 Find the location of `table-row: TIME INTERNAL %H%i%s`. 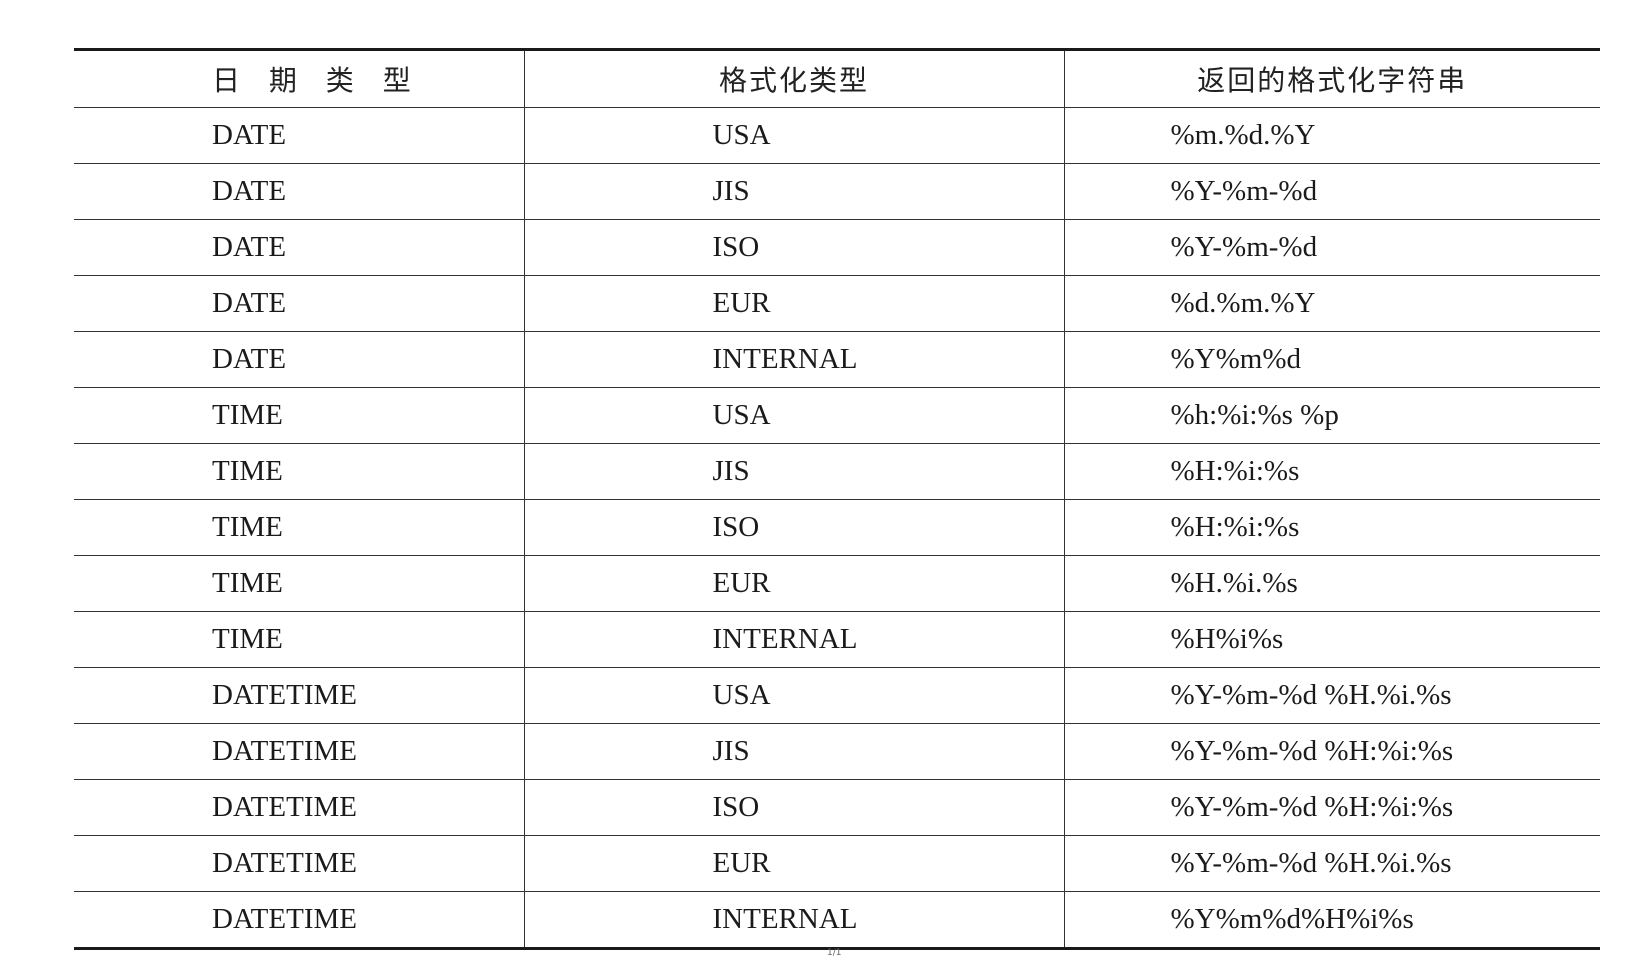

table-row: TIME INTERNAL %H%i%s is located at coordinates (837, 639).